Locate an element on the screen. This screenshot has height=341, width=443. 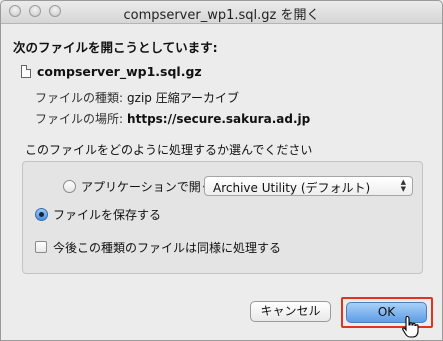
window-title: compserver_wp1.sql.gz を開く is located at coordinates (221, 15).